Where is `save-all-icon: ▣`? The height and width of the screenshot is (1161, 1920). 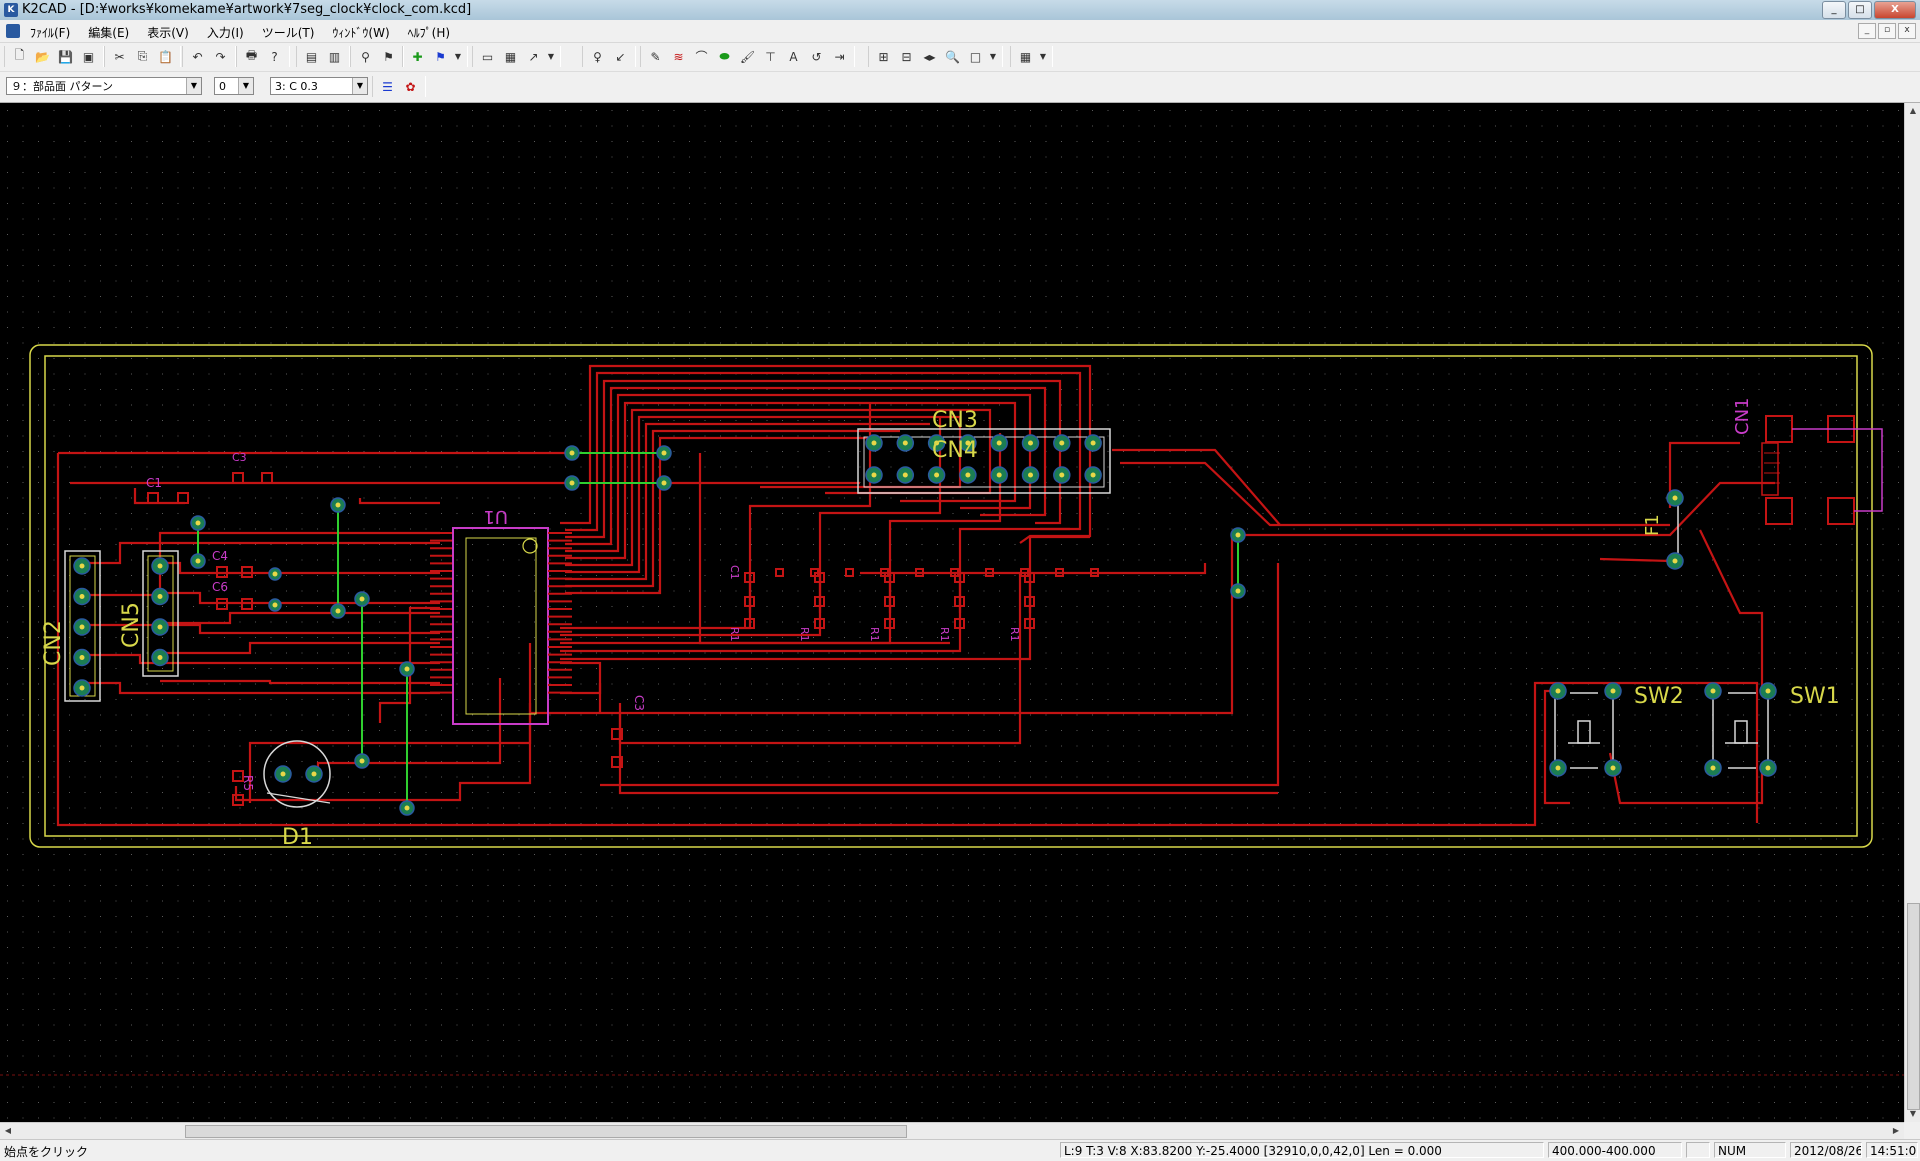 save-all-icon: ▣ is located at coordinates (88, 56).